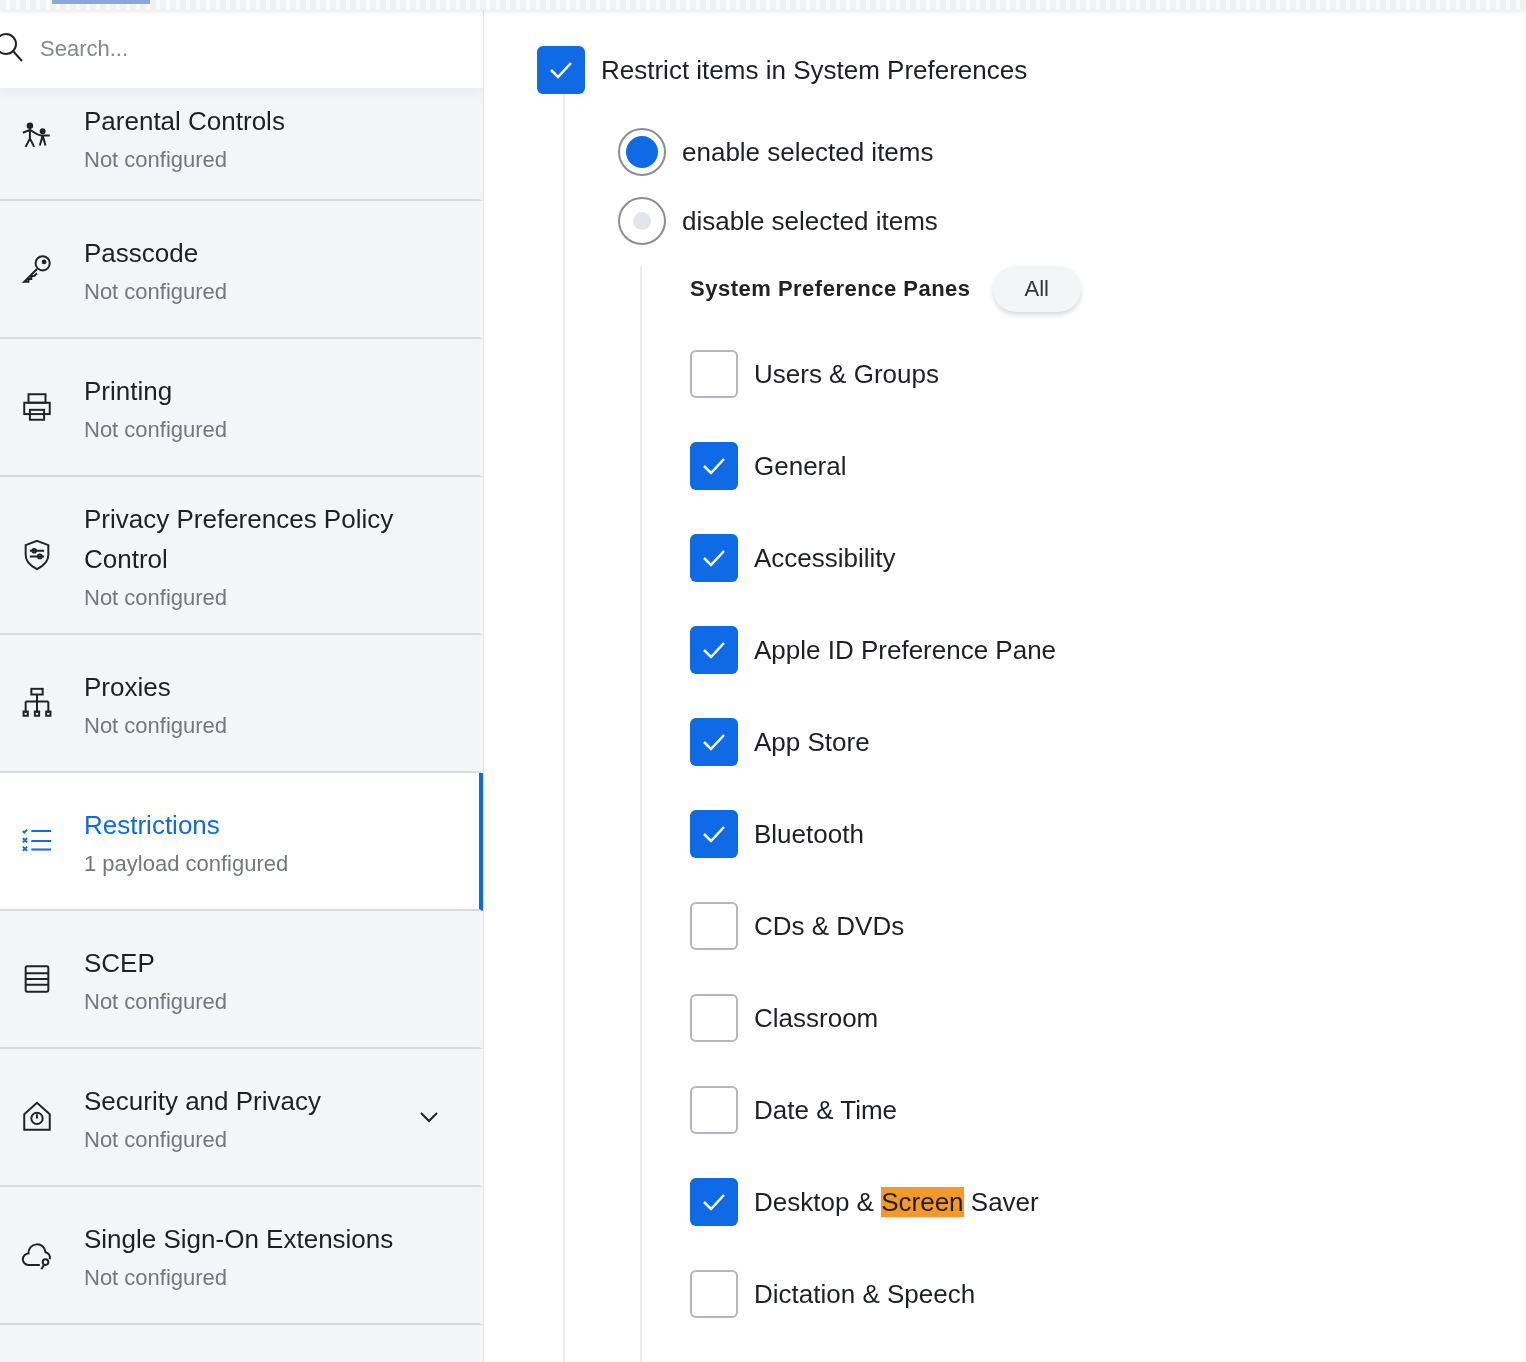 The image size is (1526, 1362). I want to click on item-title: Privacy Preferences Policy Control, so click(239, 539).